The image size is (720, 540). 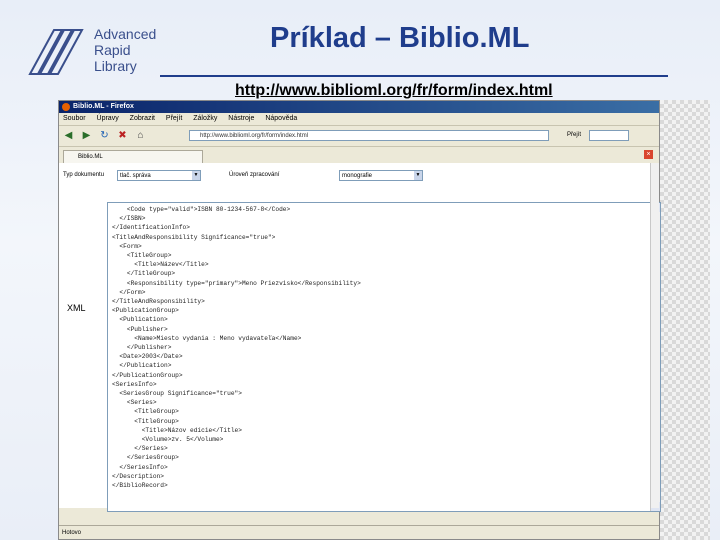 I want to click on xml-line: </BiblioRecord>, so click(x=140, y=486).